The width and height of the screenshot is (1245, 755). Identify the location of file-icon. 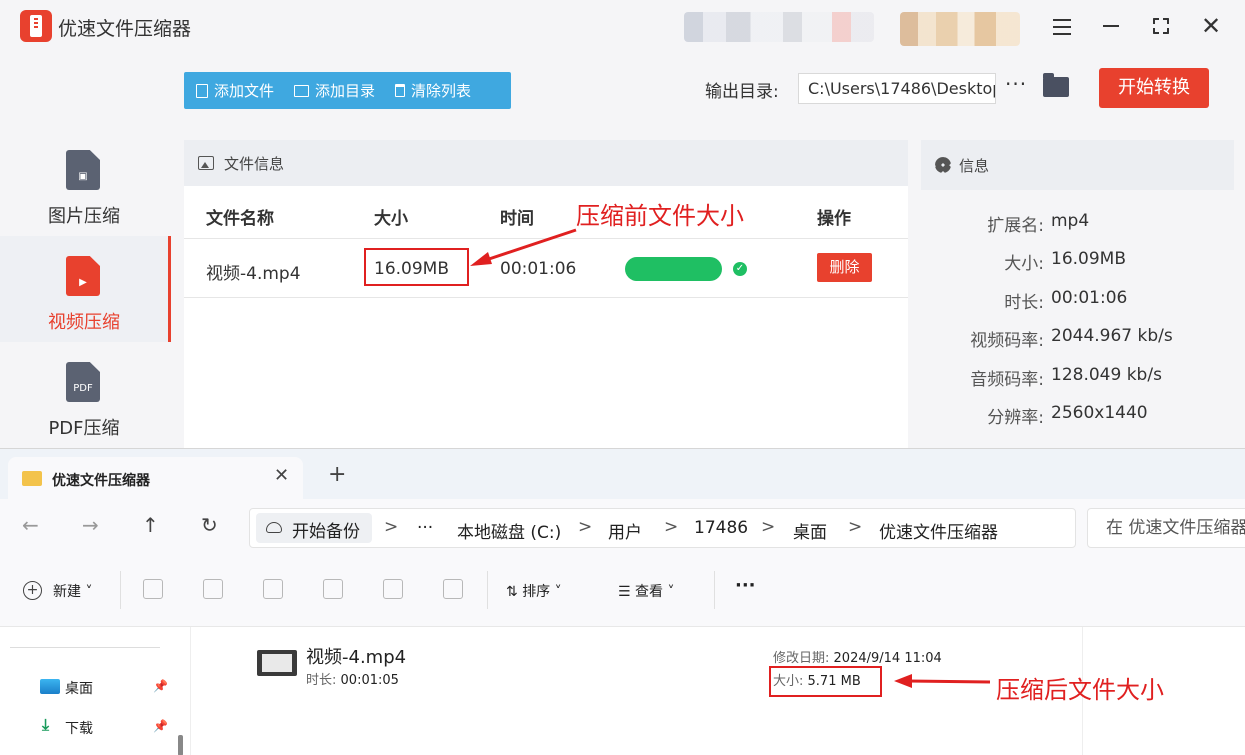
(202, 90).